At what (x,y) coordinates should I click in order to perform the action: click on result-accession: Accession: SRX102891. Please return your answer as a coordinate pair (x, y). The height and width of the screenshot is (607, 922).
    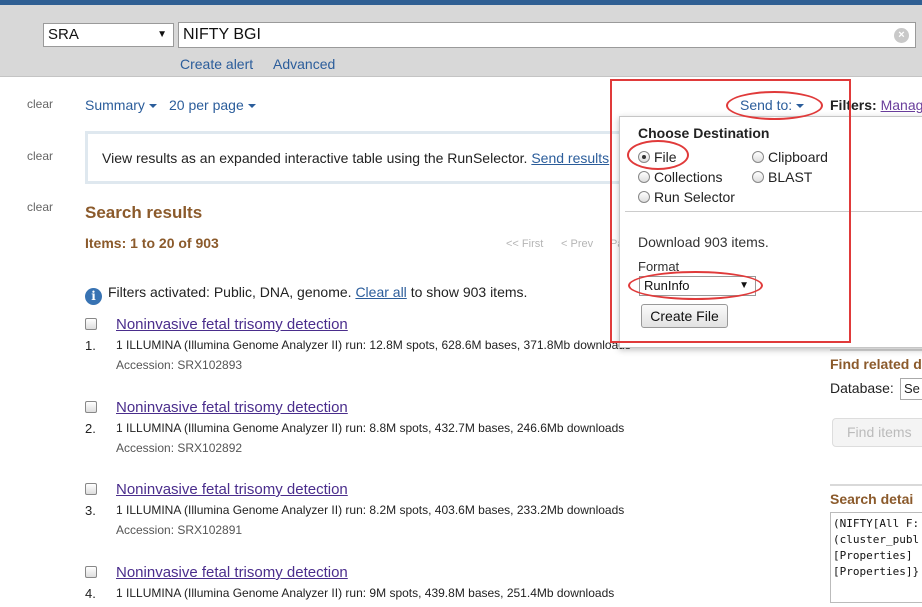
    Looking at the image, I should click on (179, 530).